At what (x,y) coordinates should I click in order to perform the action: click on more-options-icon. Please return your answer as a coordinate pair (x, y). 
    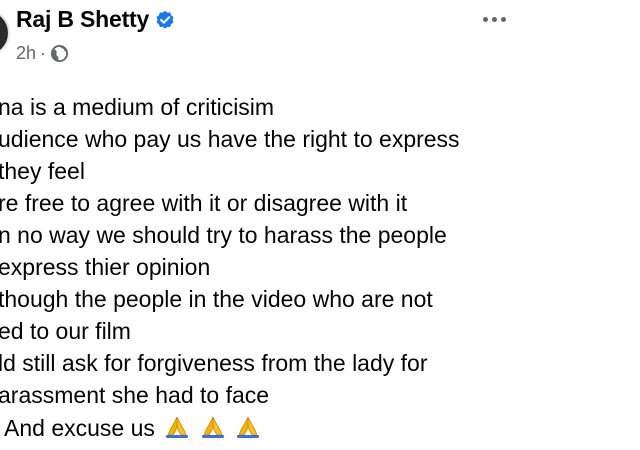
    Looking at the image, I should click on (494, 19).